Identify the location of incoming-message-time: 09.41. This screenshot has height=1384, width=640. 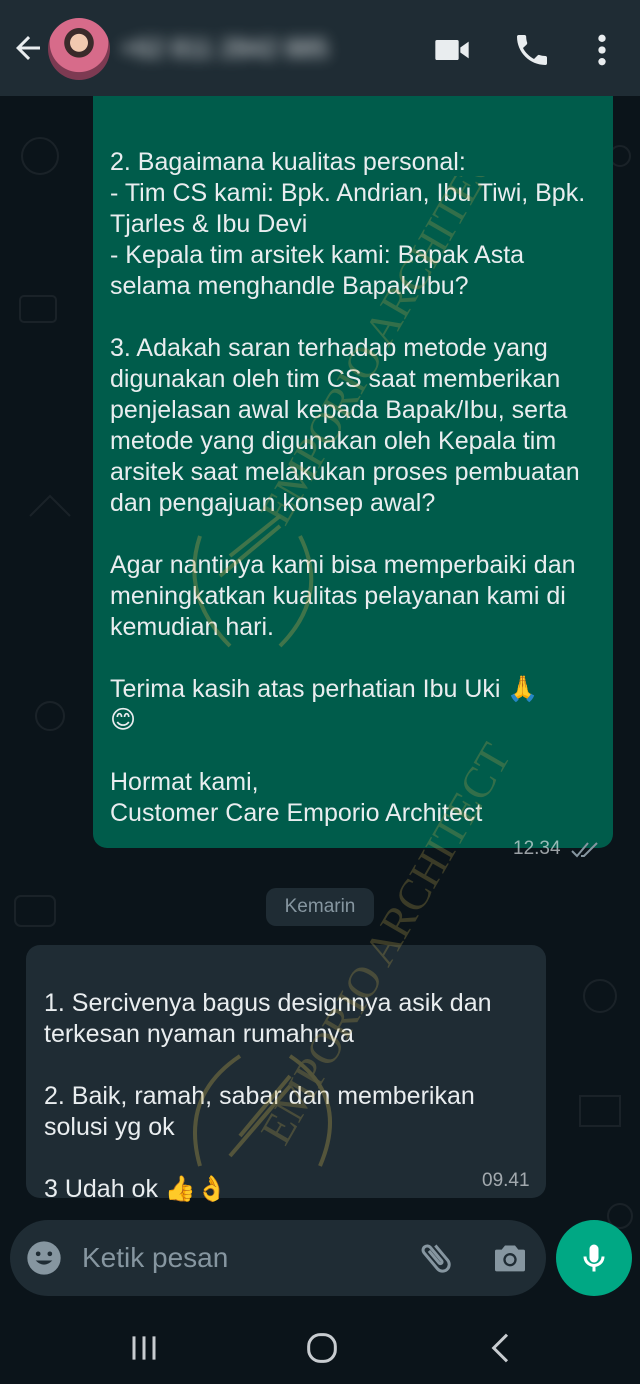
(506, 1180).